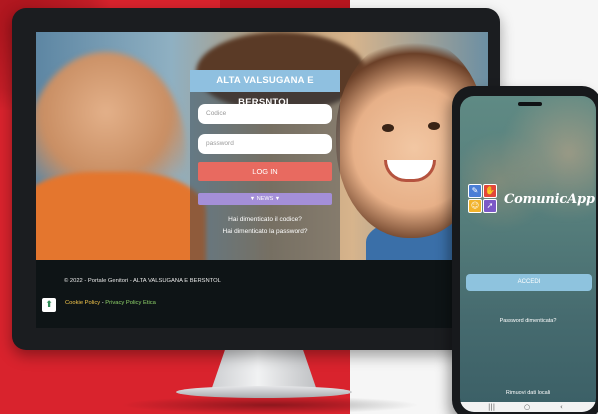 The height and width of the screenshot is (414, 598). I want to click on cookie-policy-link: Cookie Policy, so click(82, 303).